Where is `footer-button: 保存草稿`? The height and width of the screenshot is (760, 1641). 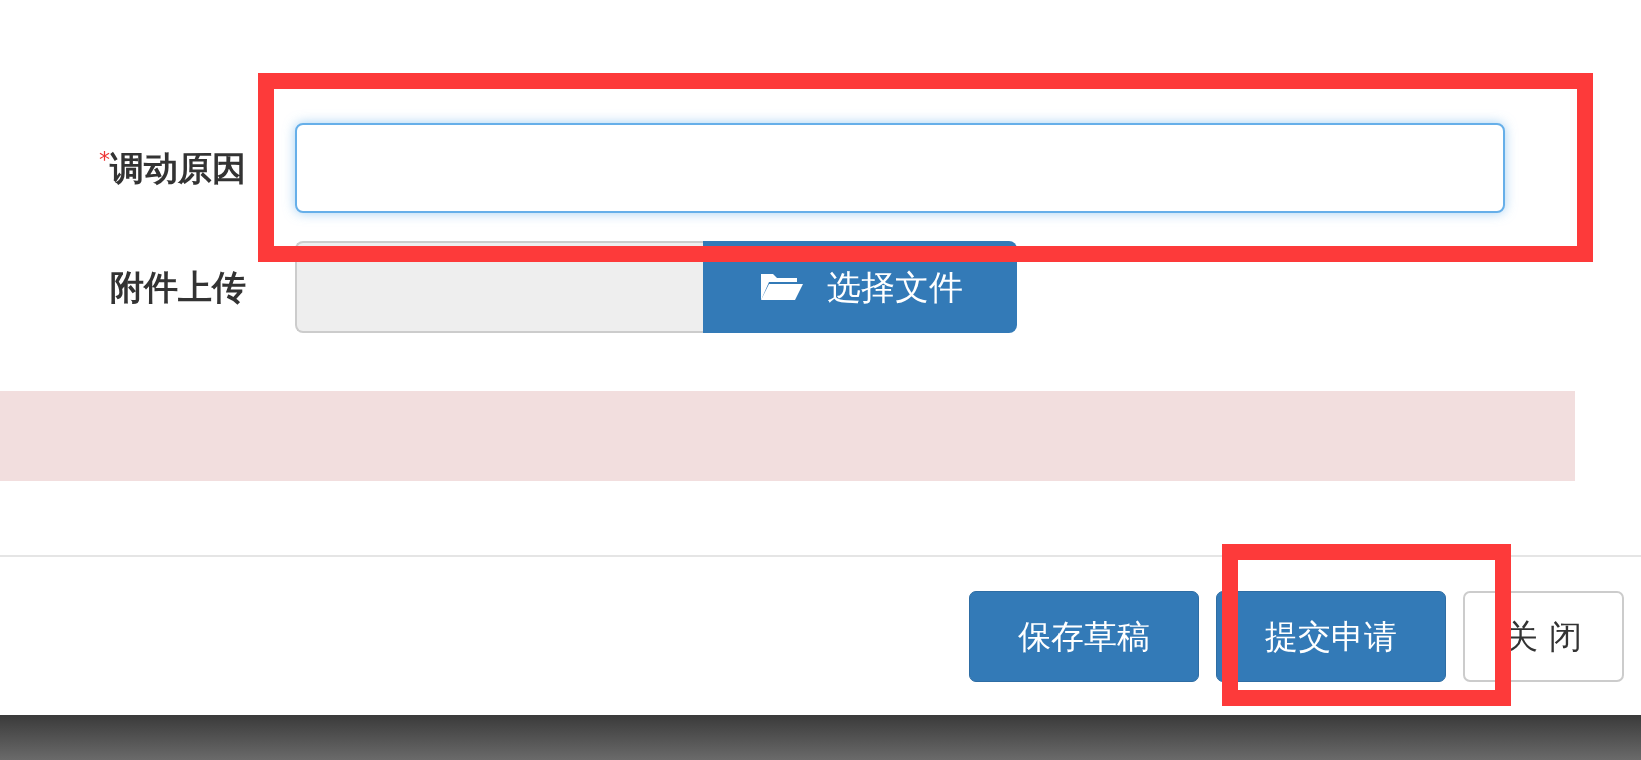
footer-button: 保存草稿 is located at coordinates (1084, 636).